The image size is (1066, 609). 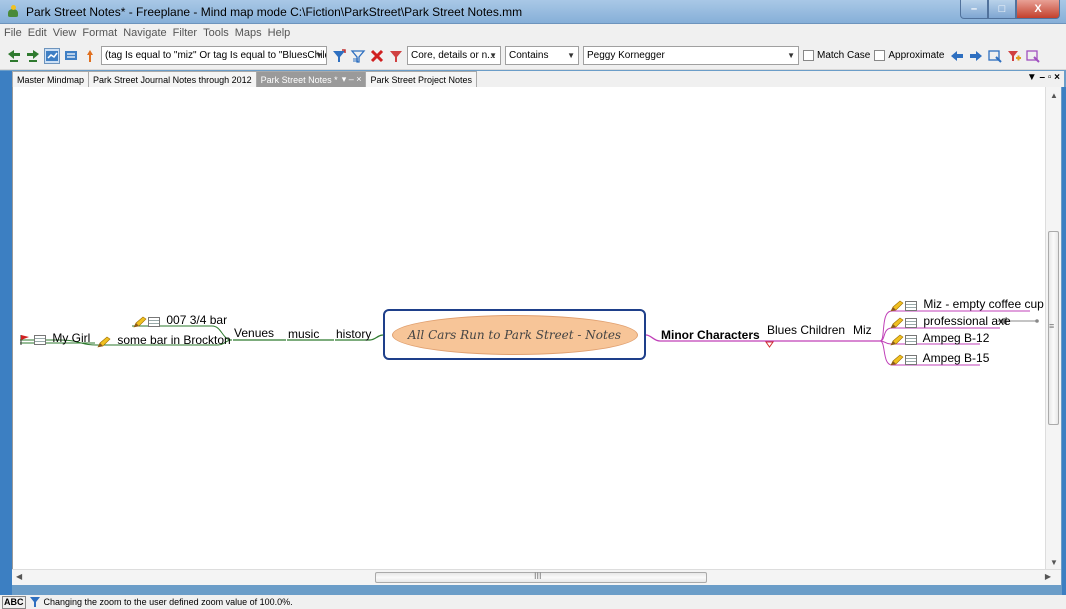 I want to click on left-frame-border, so click(x=6, y=333).